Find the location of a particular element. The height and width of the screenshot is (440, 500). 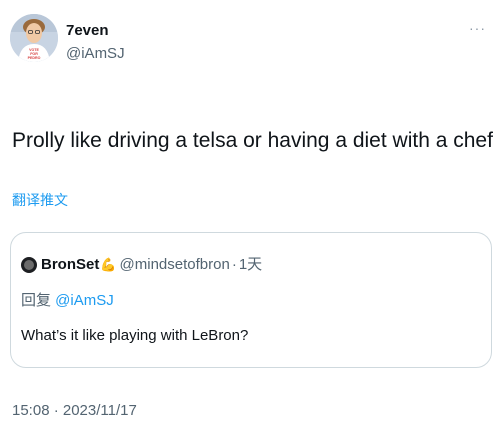

quoted-tweet-header: BronSet 💪 @mindsetofbron · 1天 is located at coordinates (141, 265).